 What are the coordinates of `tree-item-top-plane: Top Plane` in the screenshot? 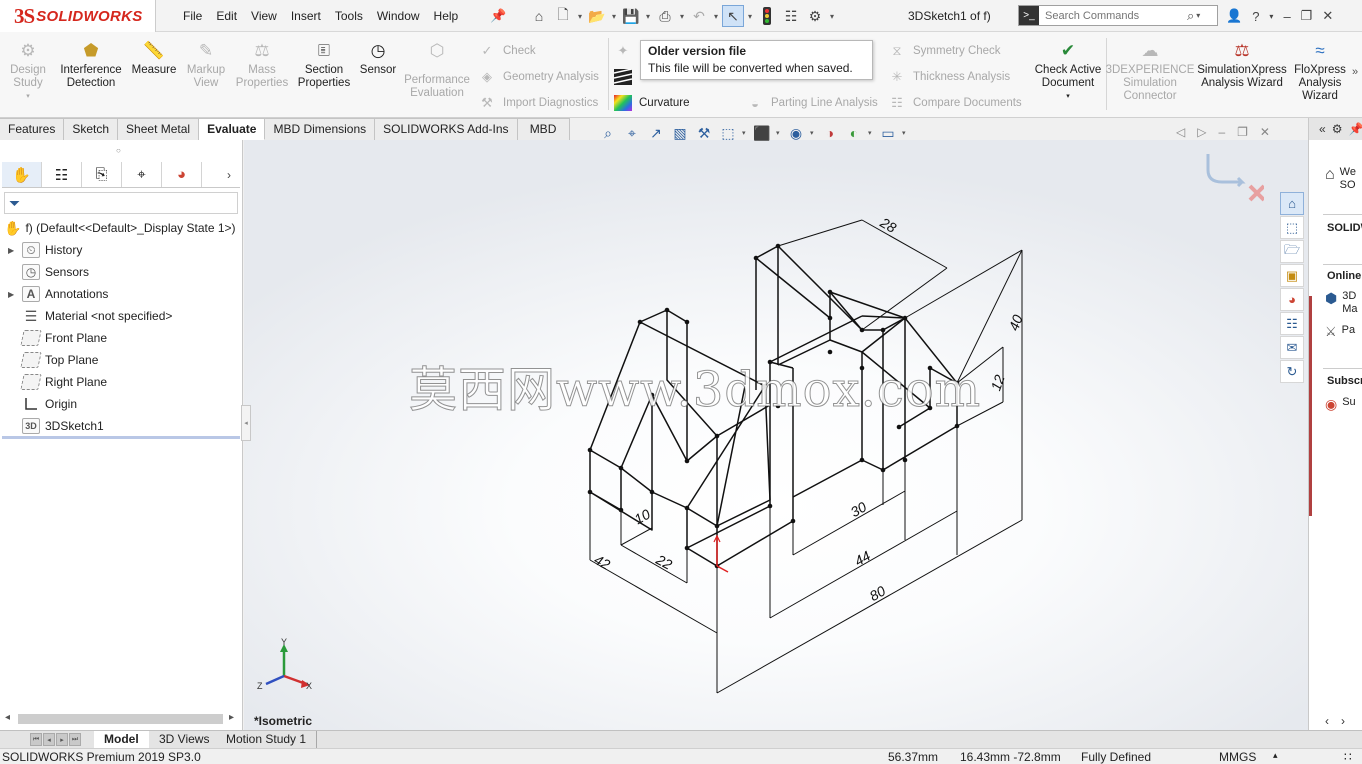 It's located at (53, 360).